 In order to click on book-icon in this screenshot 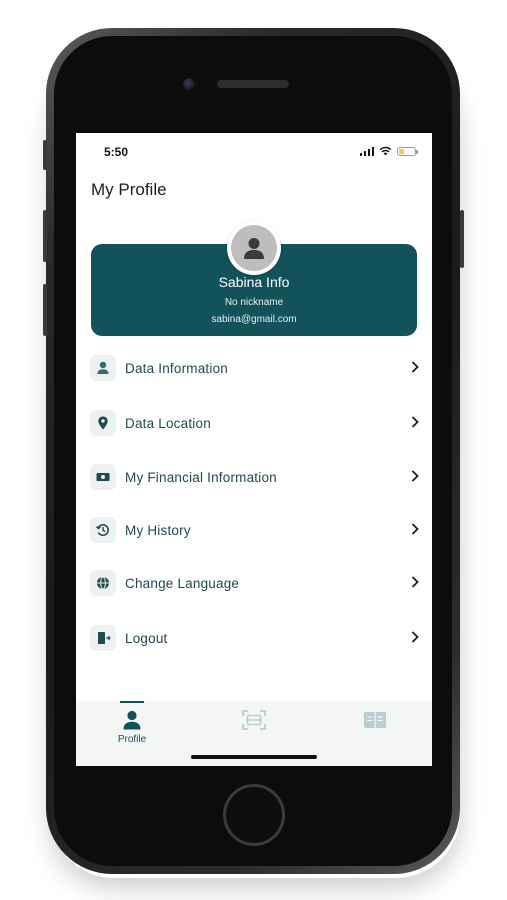, I will do `click(375, 720)`.